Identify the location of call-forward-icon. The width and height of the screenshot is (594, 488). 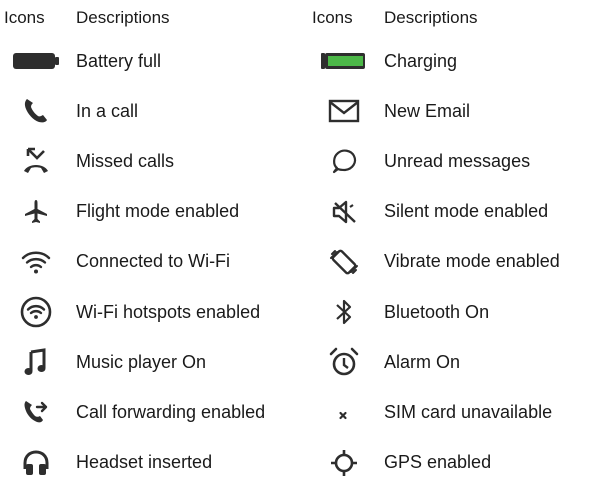
(36, 412).